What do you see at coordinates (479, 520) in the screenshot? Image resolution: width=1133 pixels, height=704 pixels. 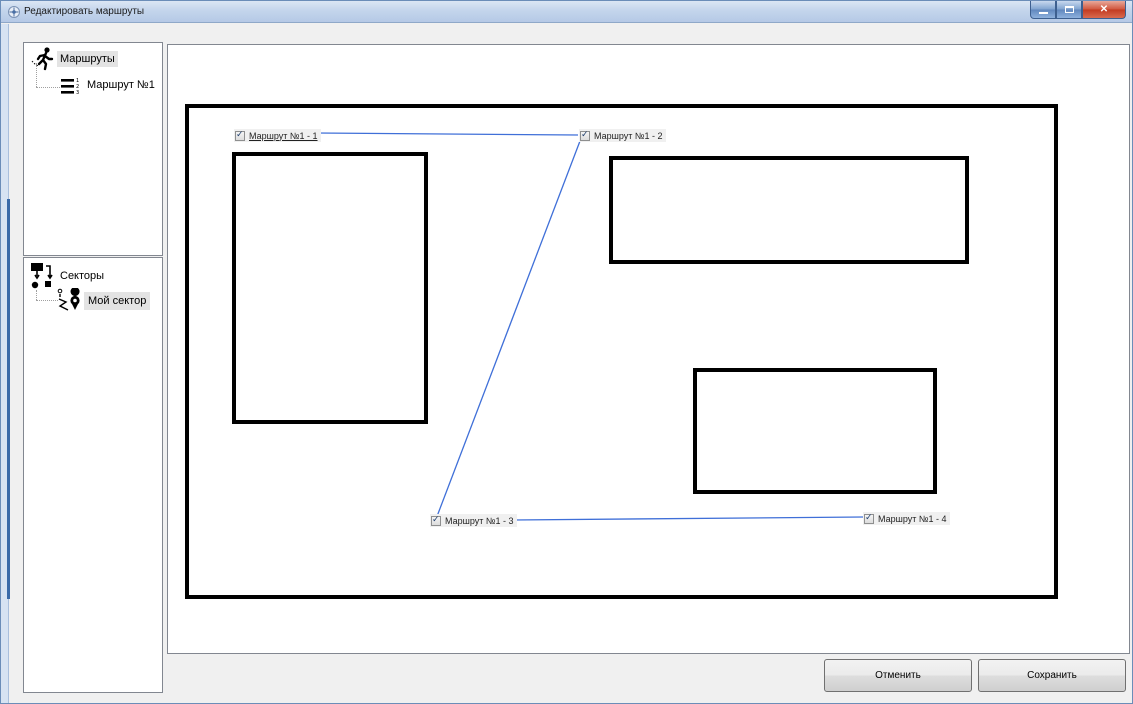 I see `route-point-3-label: Маршрут №1 - 3` at bounding box center [479, 520].